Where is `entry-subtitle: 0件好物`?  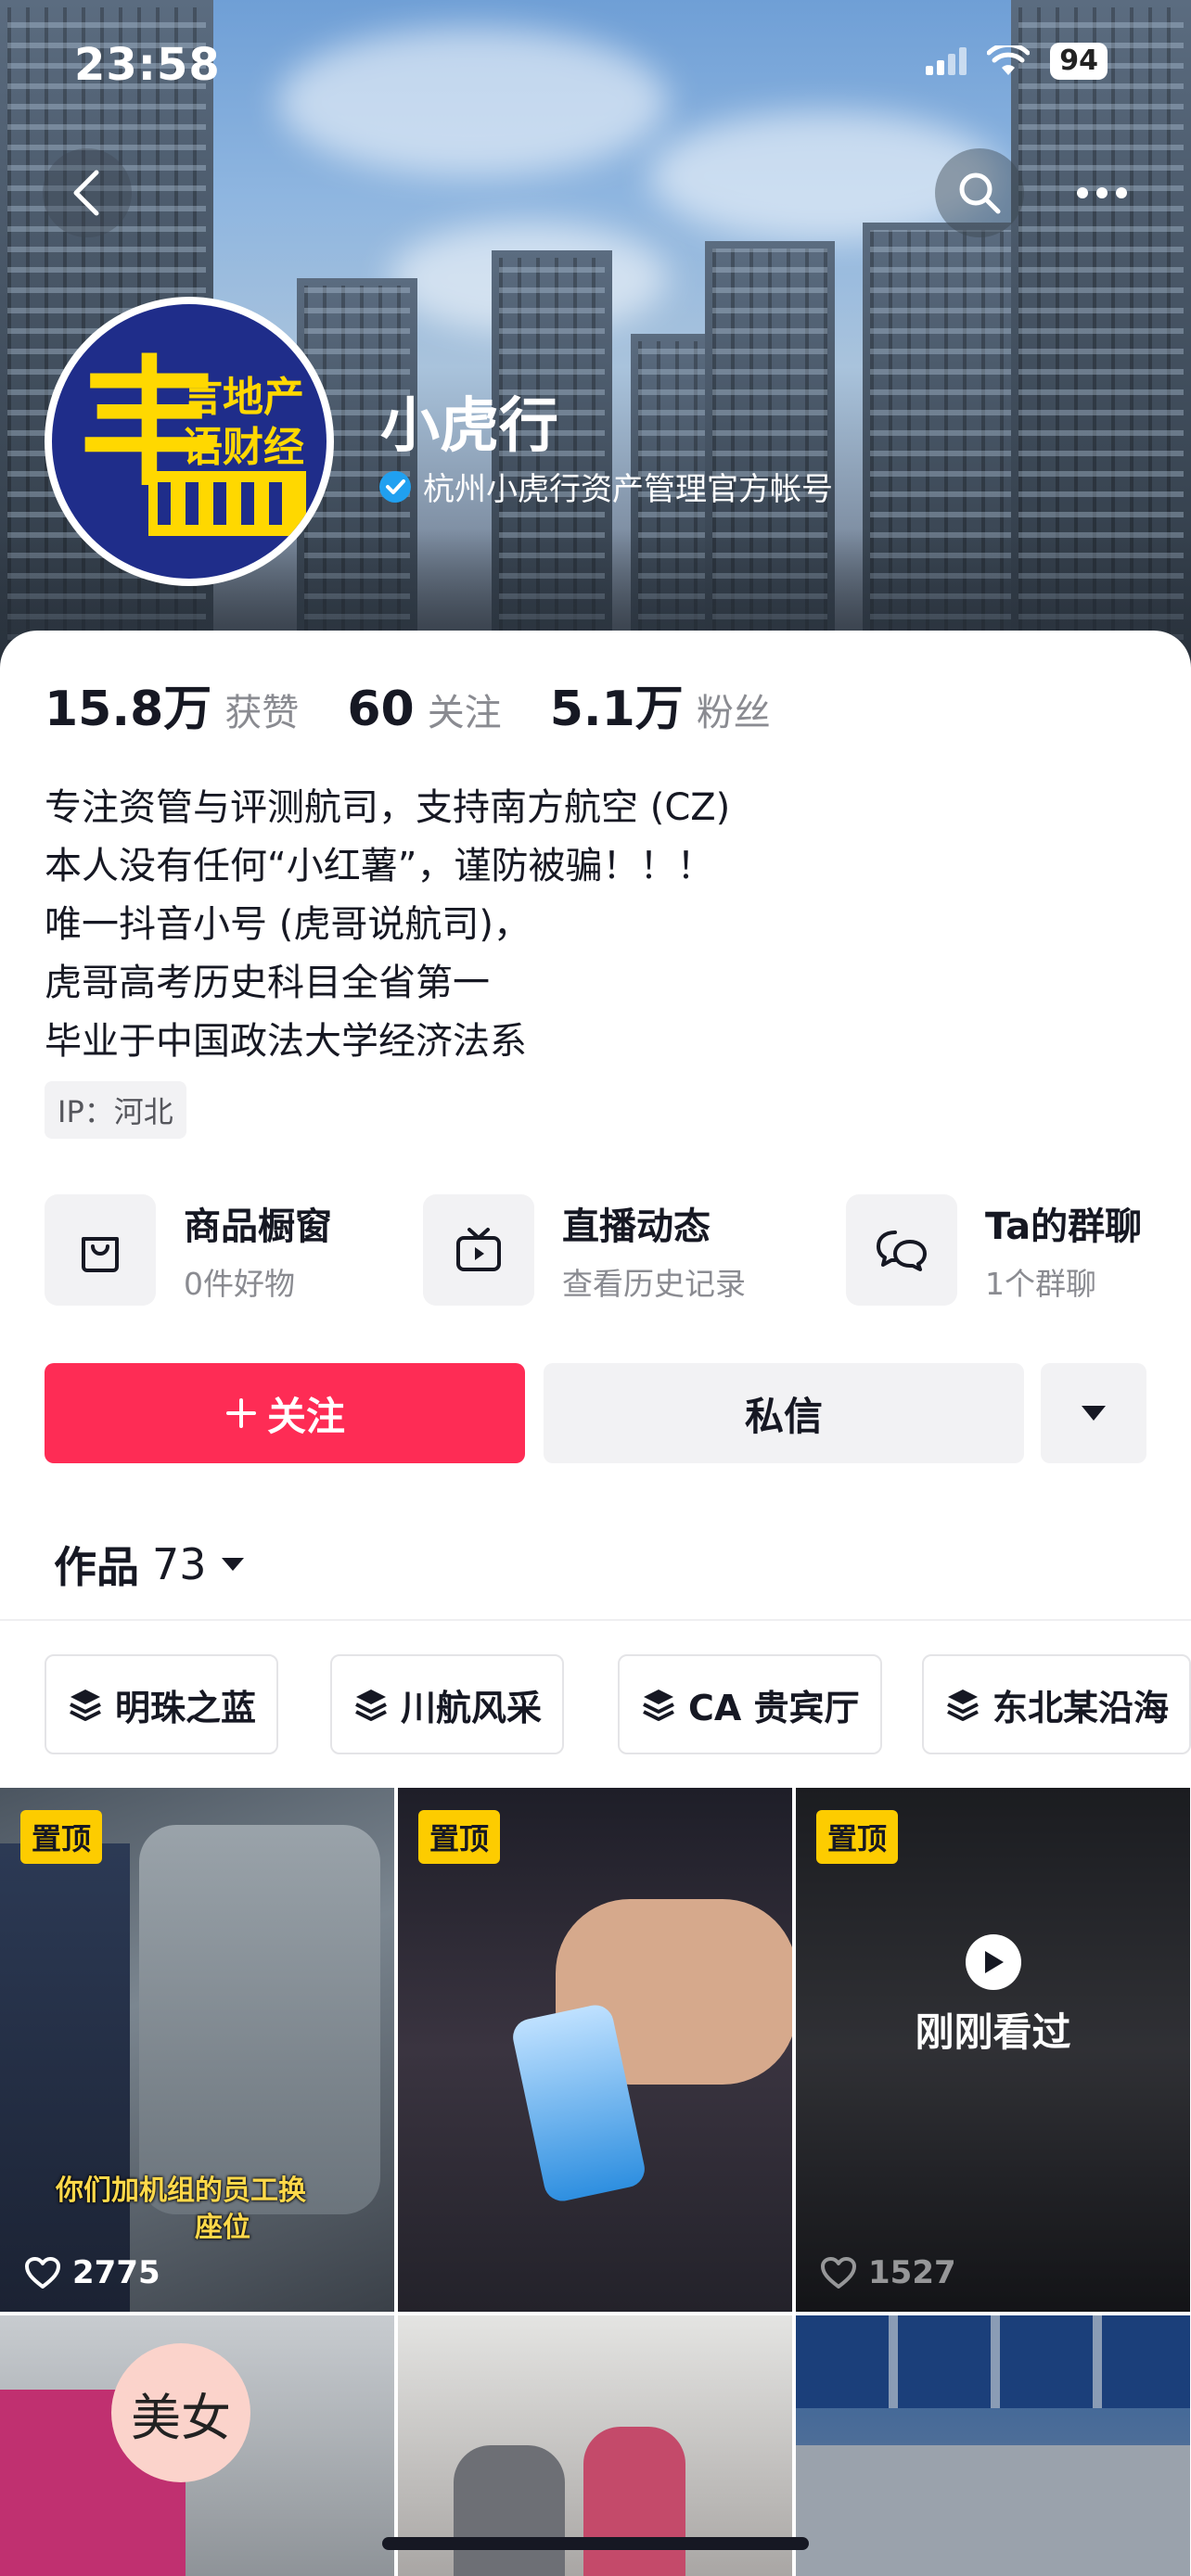 entry-subtitle: 0件好物 is located at coordinates (239, 1284).